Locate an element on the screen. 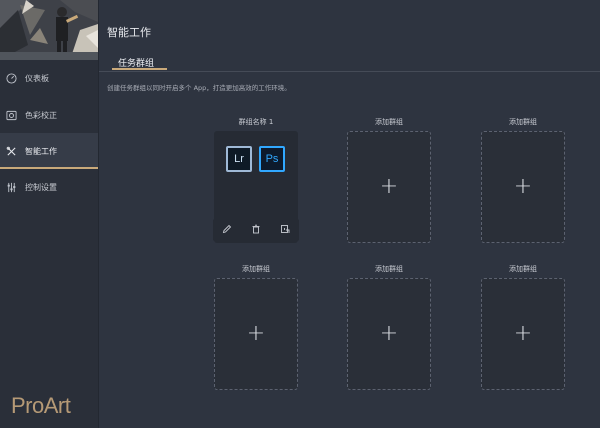 The width and height of the screenshot is (600, 428). launch-group-button is located at coordinates (284, 230).